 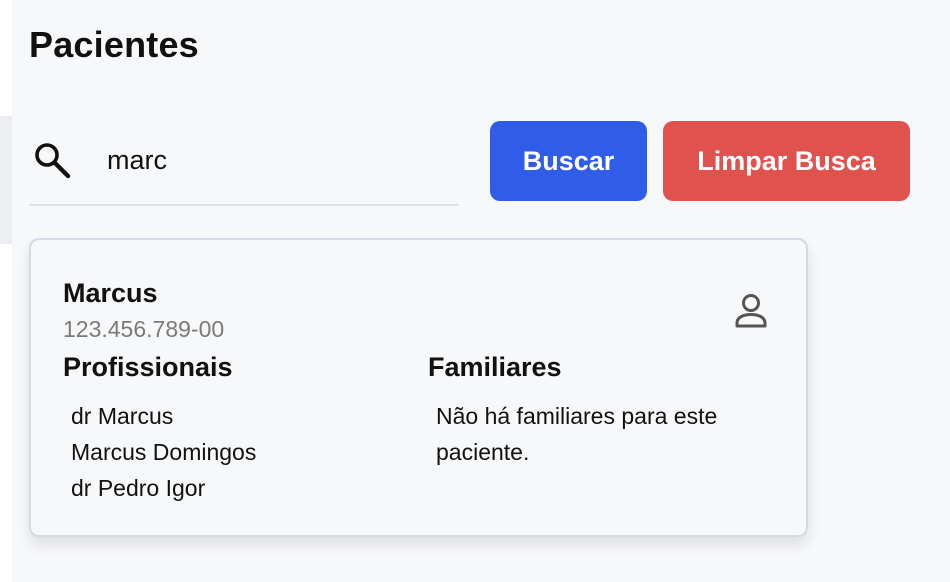 I want to click on professionals-list: dr Marcus Marcus Domingos dr Pedro Igor, so click(x=163, y=452).